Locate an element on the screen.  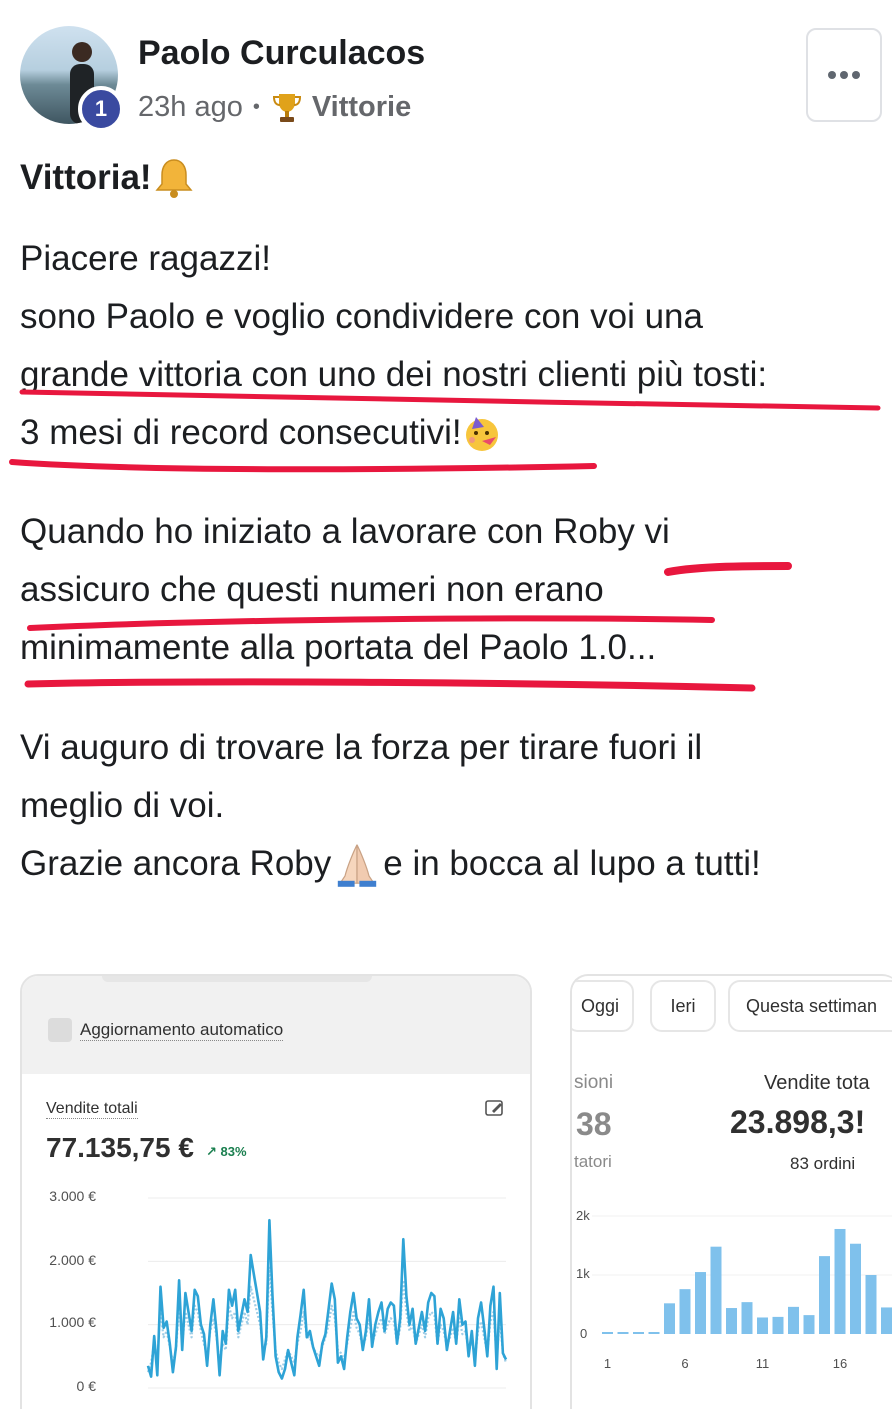
more-options-button is located at coordinates (844, 75).